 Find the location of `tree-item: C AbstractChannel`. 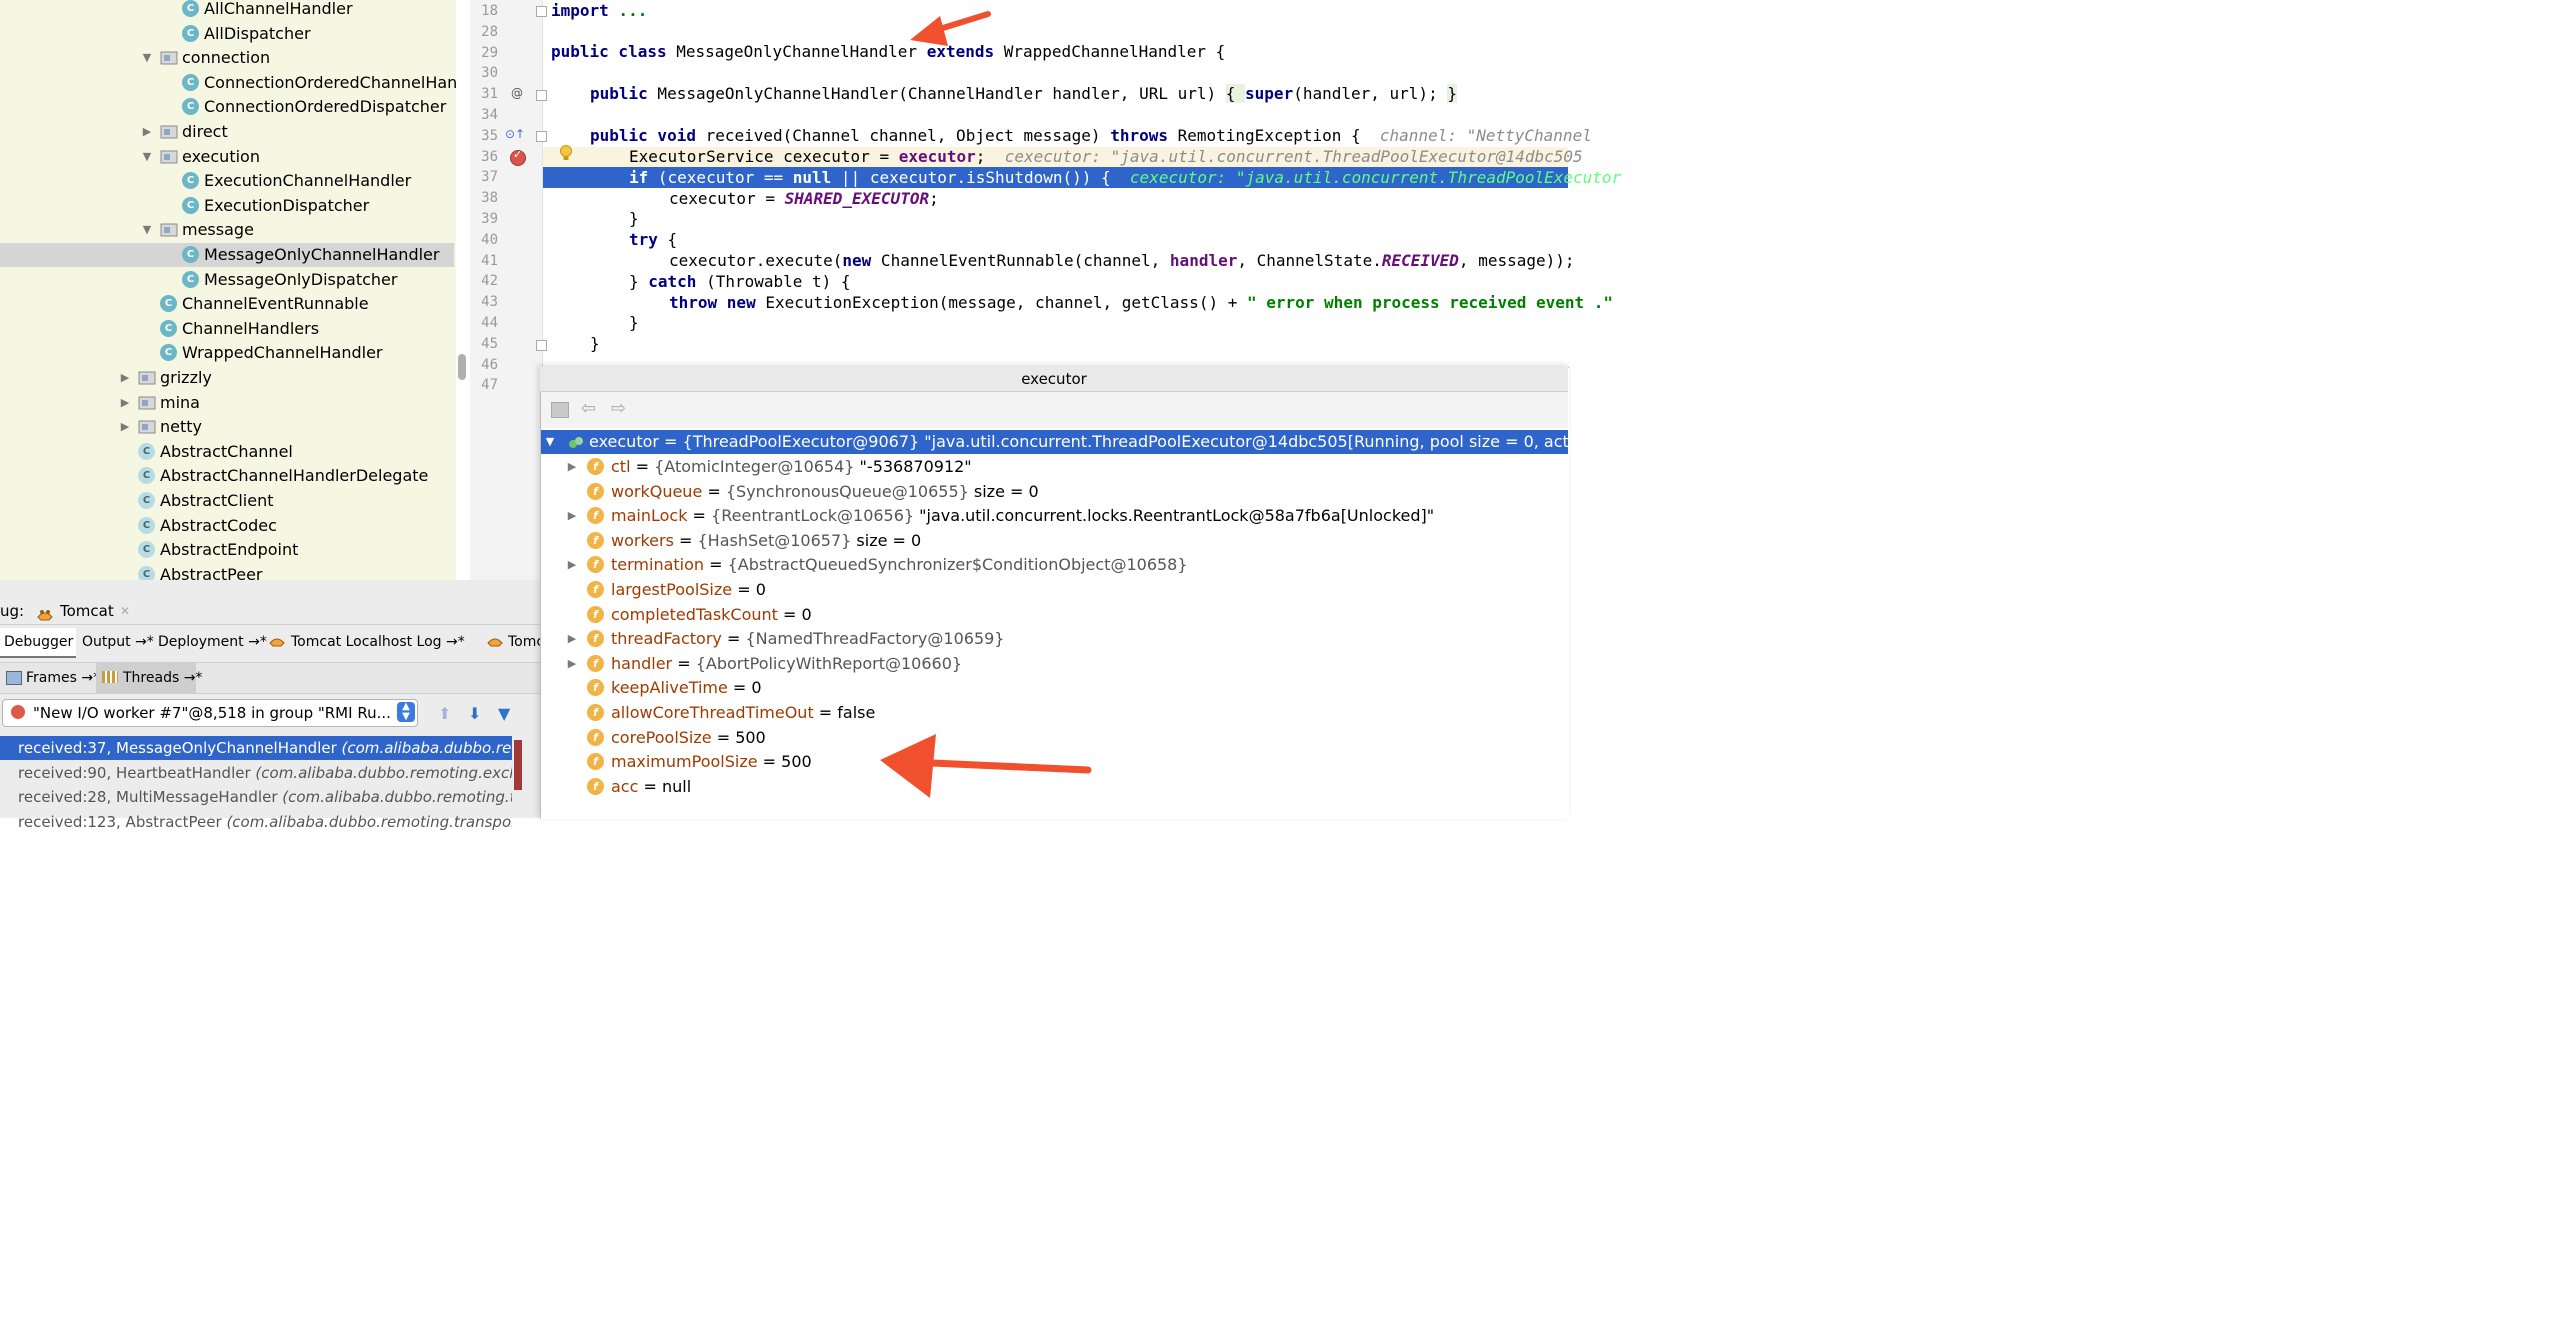

tree-item: C AbstractChannel is located at coordinates (227, 452).